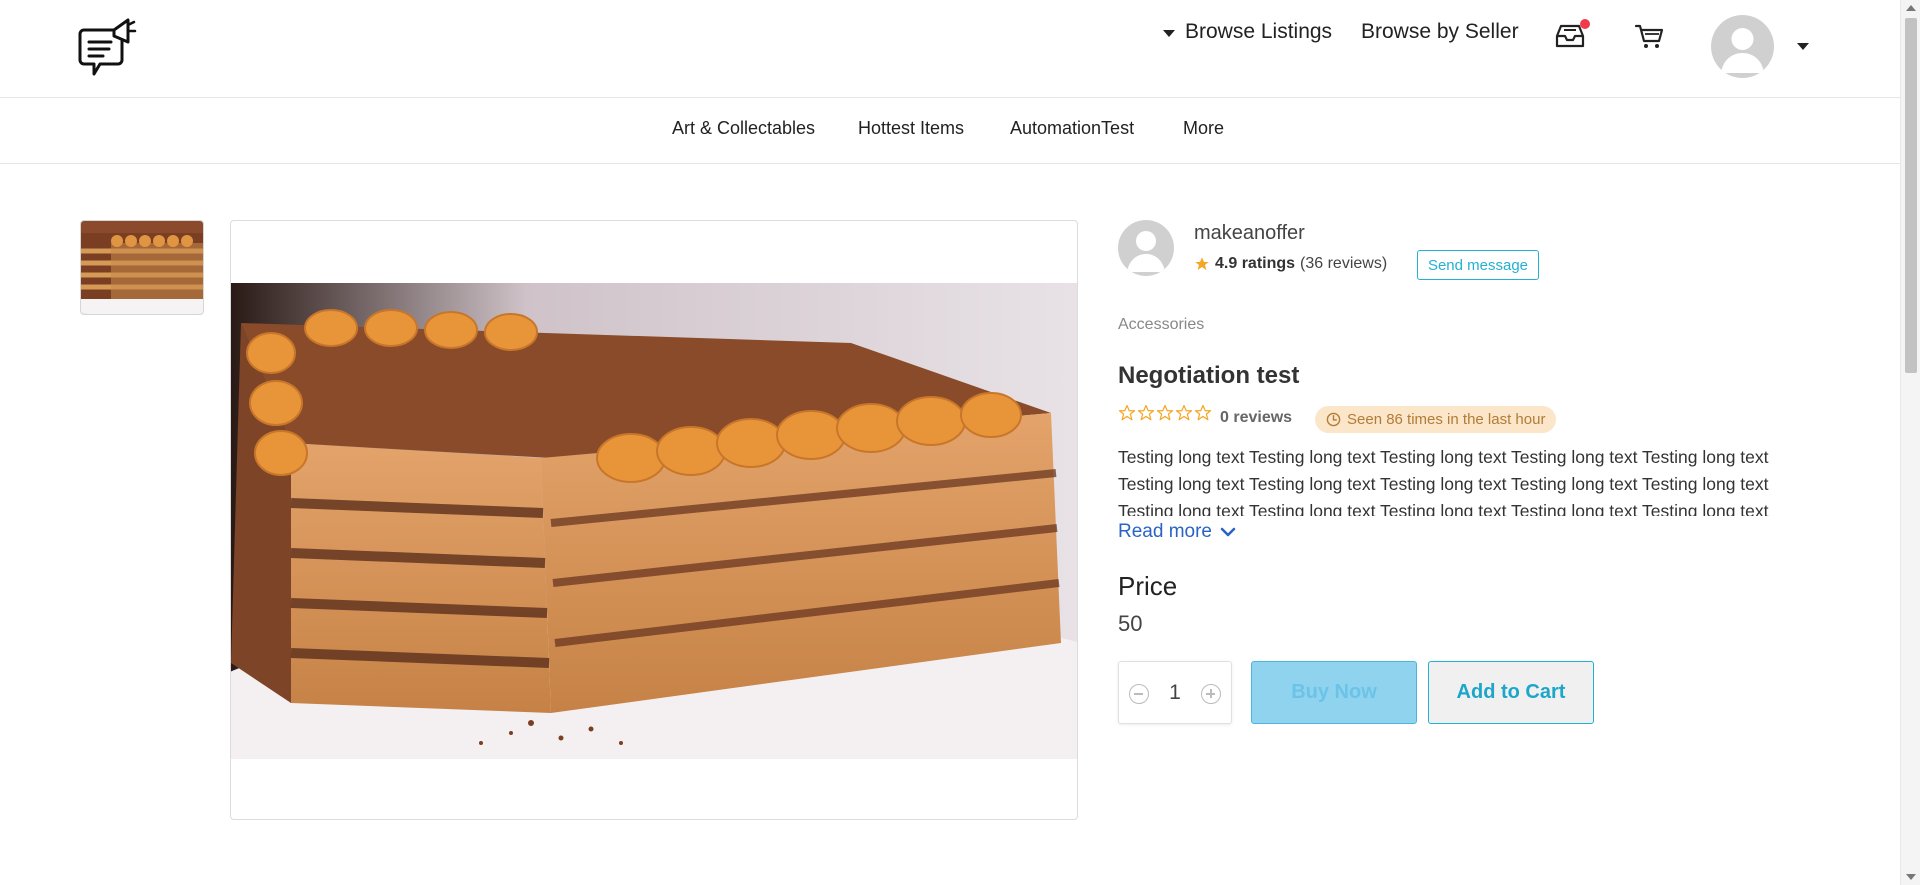 This screenshot has height=885, width=1920. Describe the element at coordinates (1256, 418) in the screenshot. I see `product-review-count: 0 reviews` at that location.